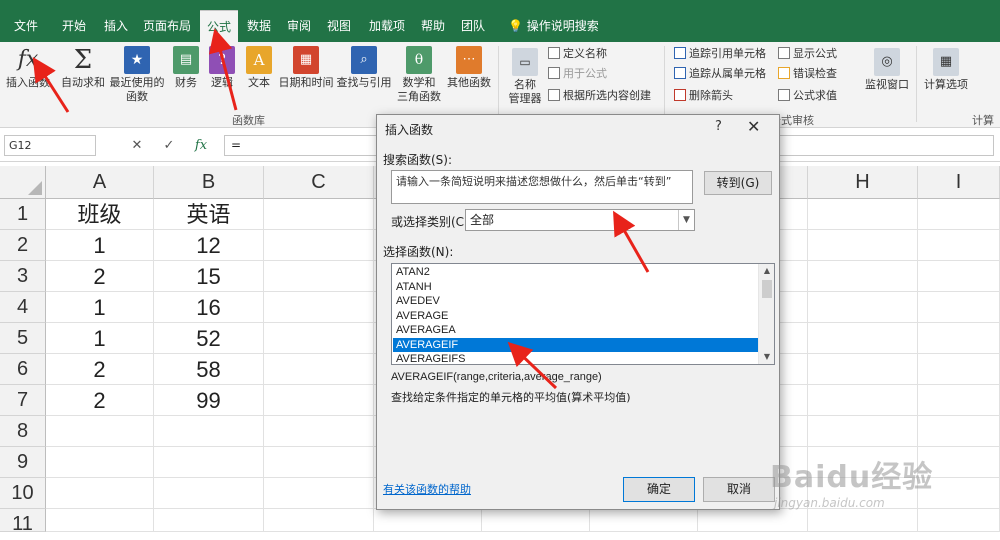 The height and width of the screenshot is (540, 1000). What do you see at coordinates (23, 276) in the screenshot?
I see `row-header: 3` at bounding box center [23, 276].